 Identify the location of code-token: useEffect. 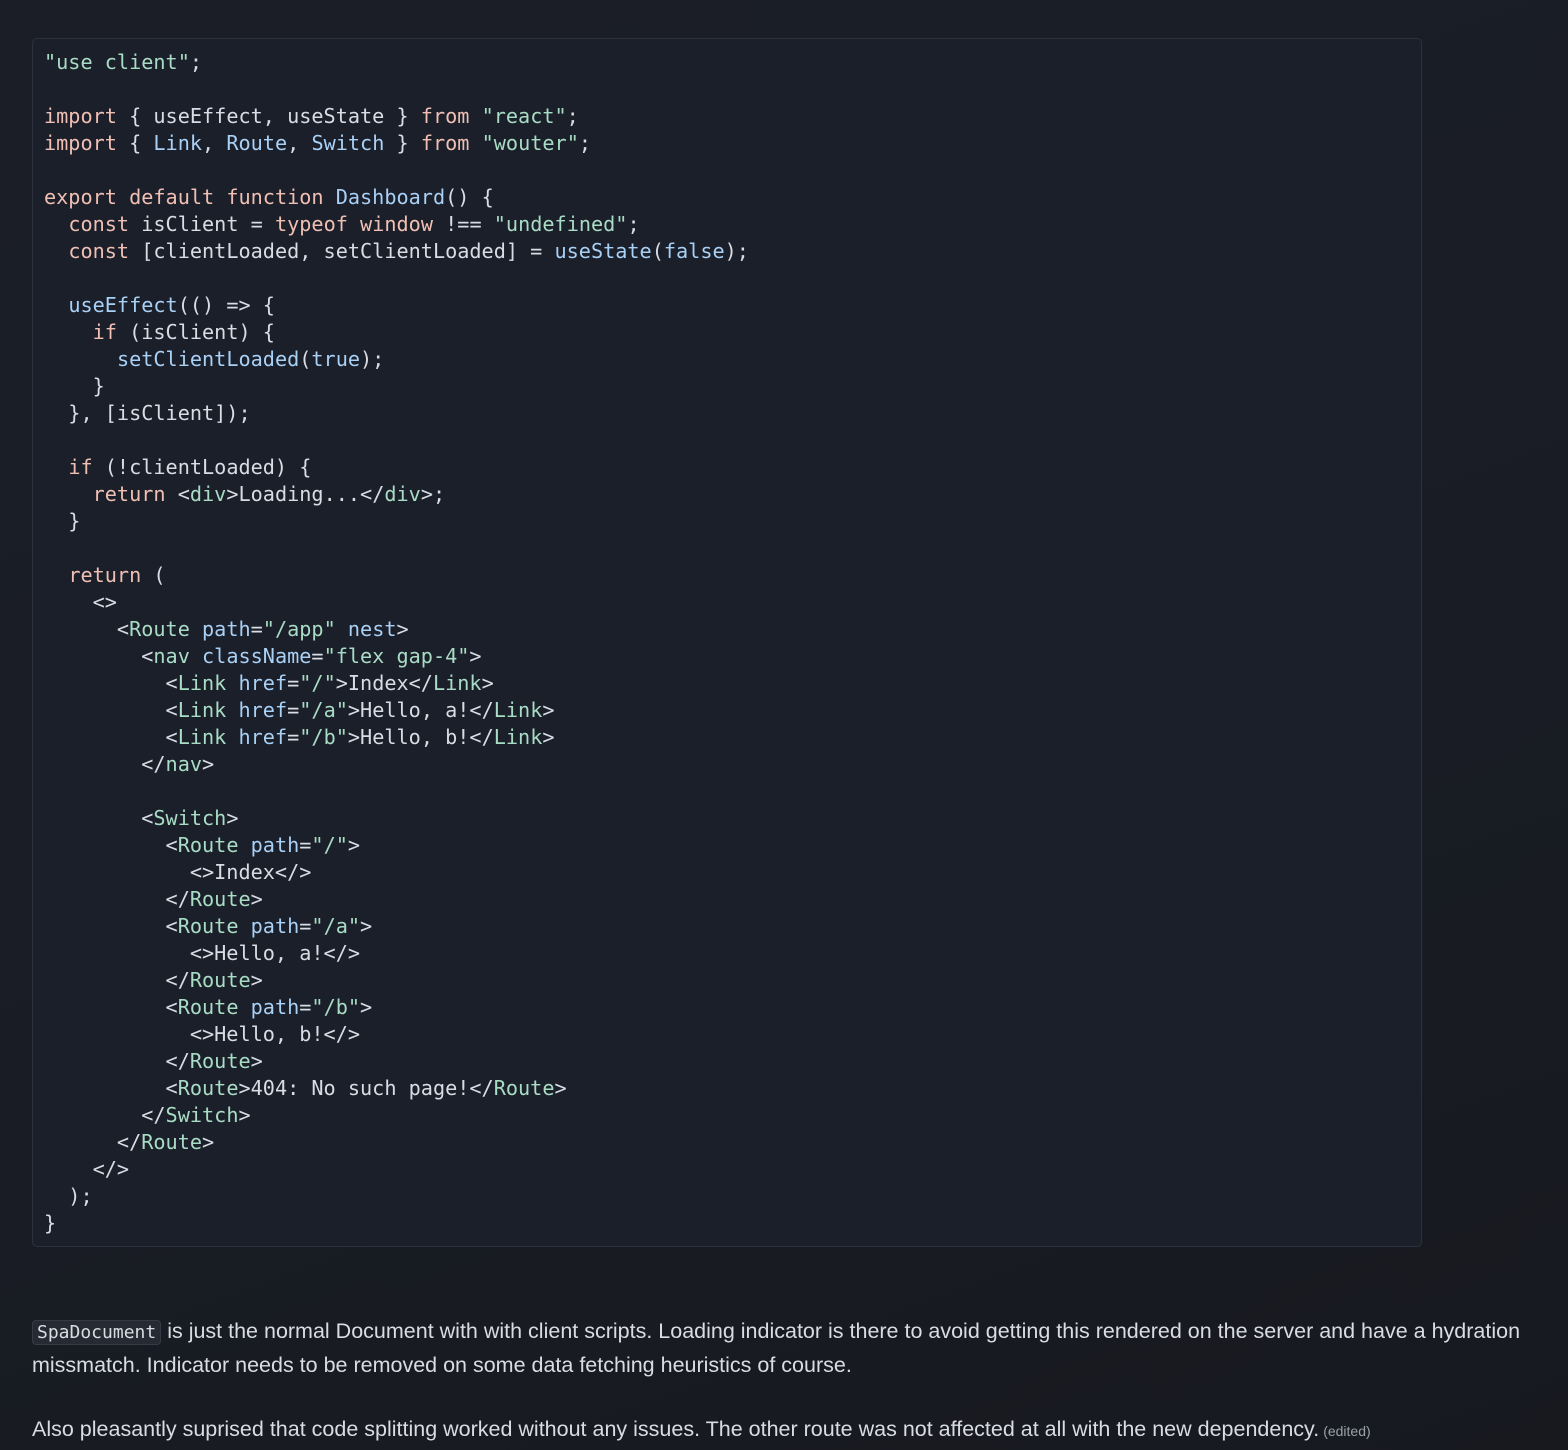
(123, 305).